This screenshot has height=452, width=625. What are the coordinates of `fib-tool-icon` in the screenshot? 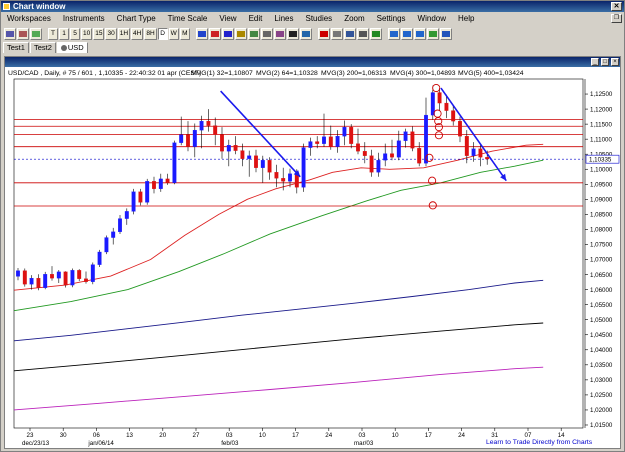 It's located at (240, 33).